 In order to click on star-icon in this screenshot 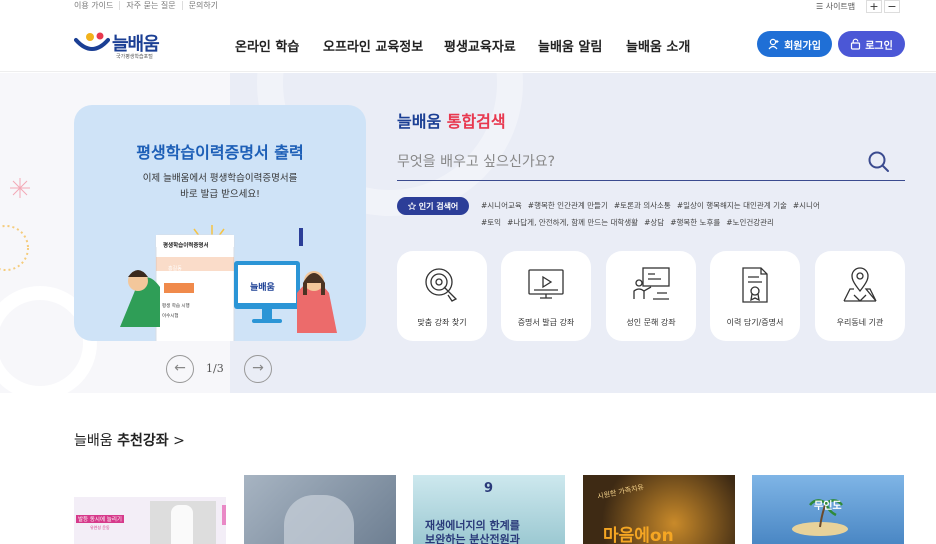, I will do `click(411, 206)`.